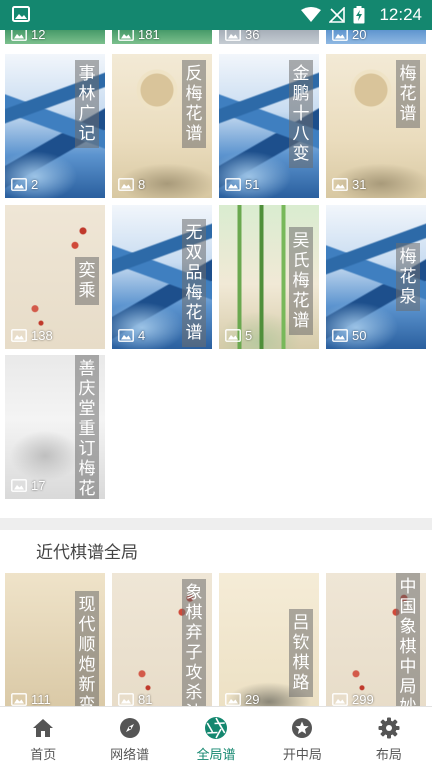 Image resolution: width=432 pixels, height=768 pixels. I want to click on book-card: 吴氏梅花谱 5, so click(269, 277).